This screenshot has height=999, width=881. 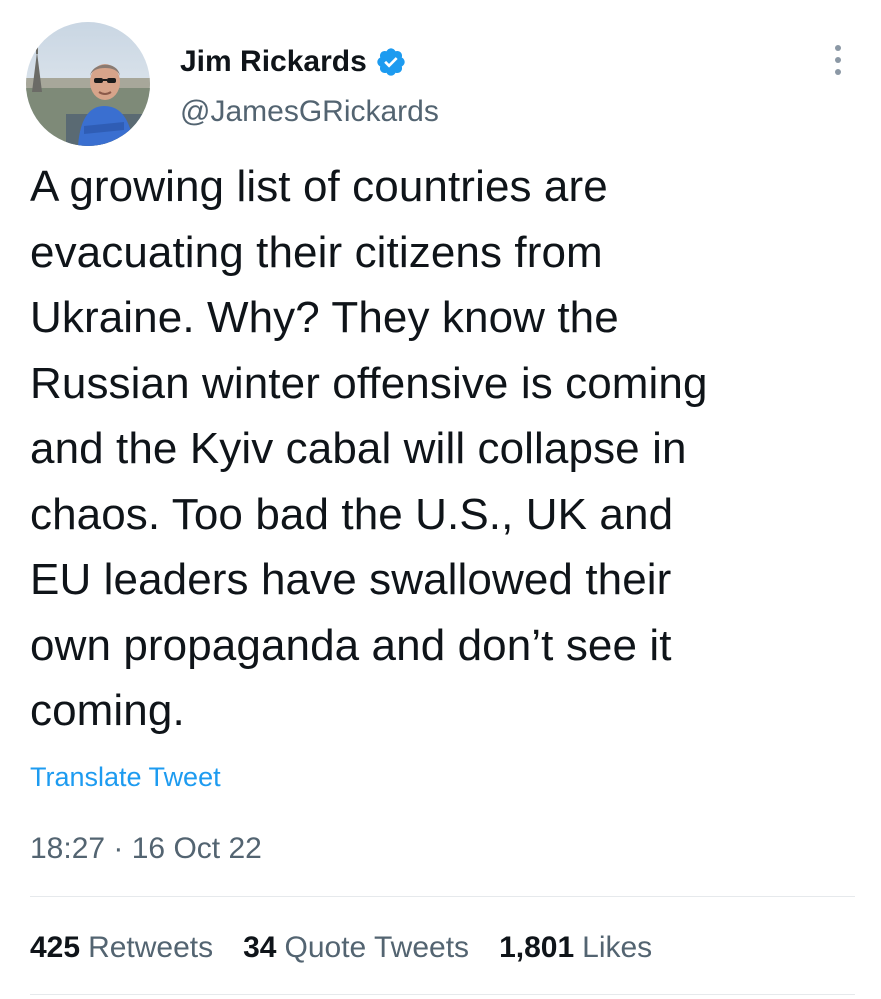 What do you see at coordinates (324, 317) in the screenshot?
I see `tweet-text-line: Ukraine. Why? They know the` at bounding box center [324, 317].